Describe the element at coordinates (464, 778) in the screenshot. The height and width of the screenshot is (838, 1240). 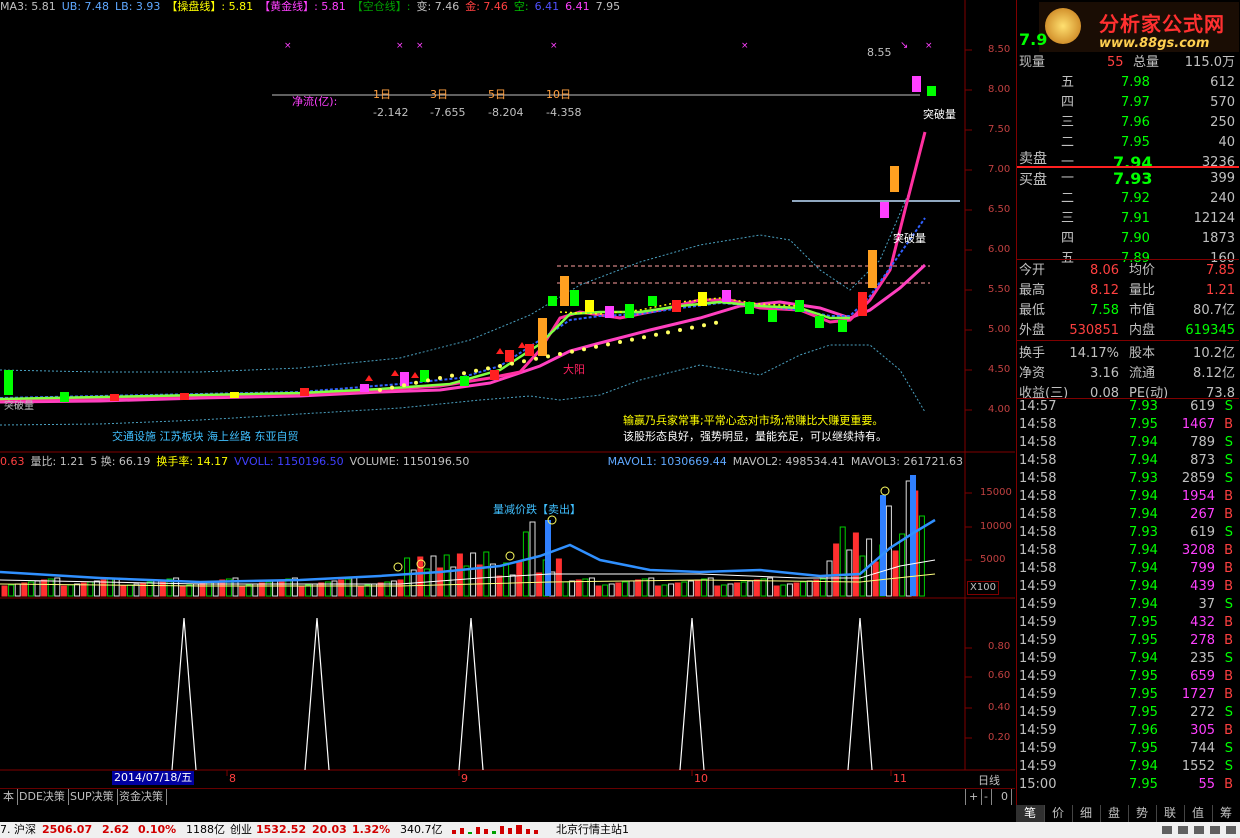
I see `month-label: 9` at that location.